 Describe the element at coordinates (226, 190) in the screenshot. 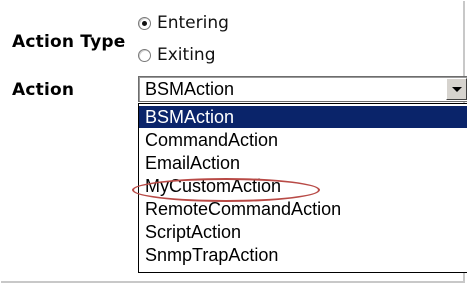

I see `annotation-circle` at that location.